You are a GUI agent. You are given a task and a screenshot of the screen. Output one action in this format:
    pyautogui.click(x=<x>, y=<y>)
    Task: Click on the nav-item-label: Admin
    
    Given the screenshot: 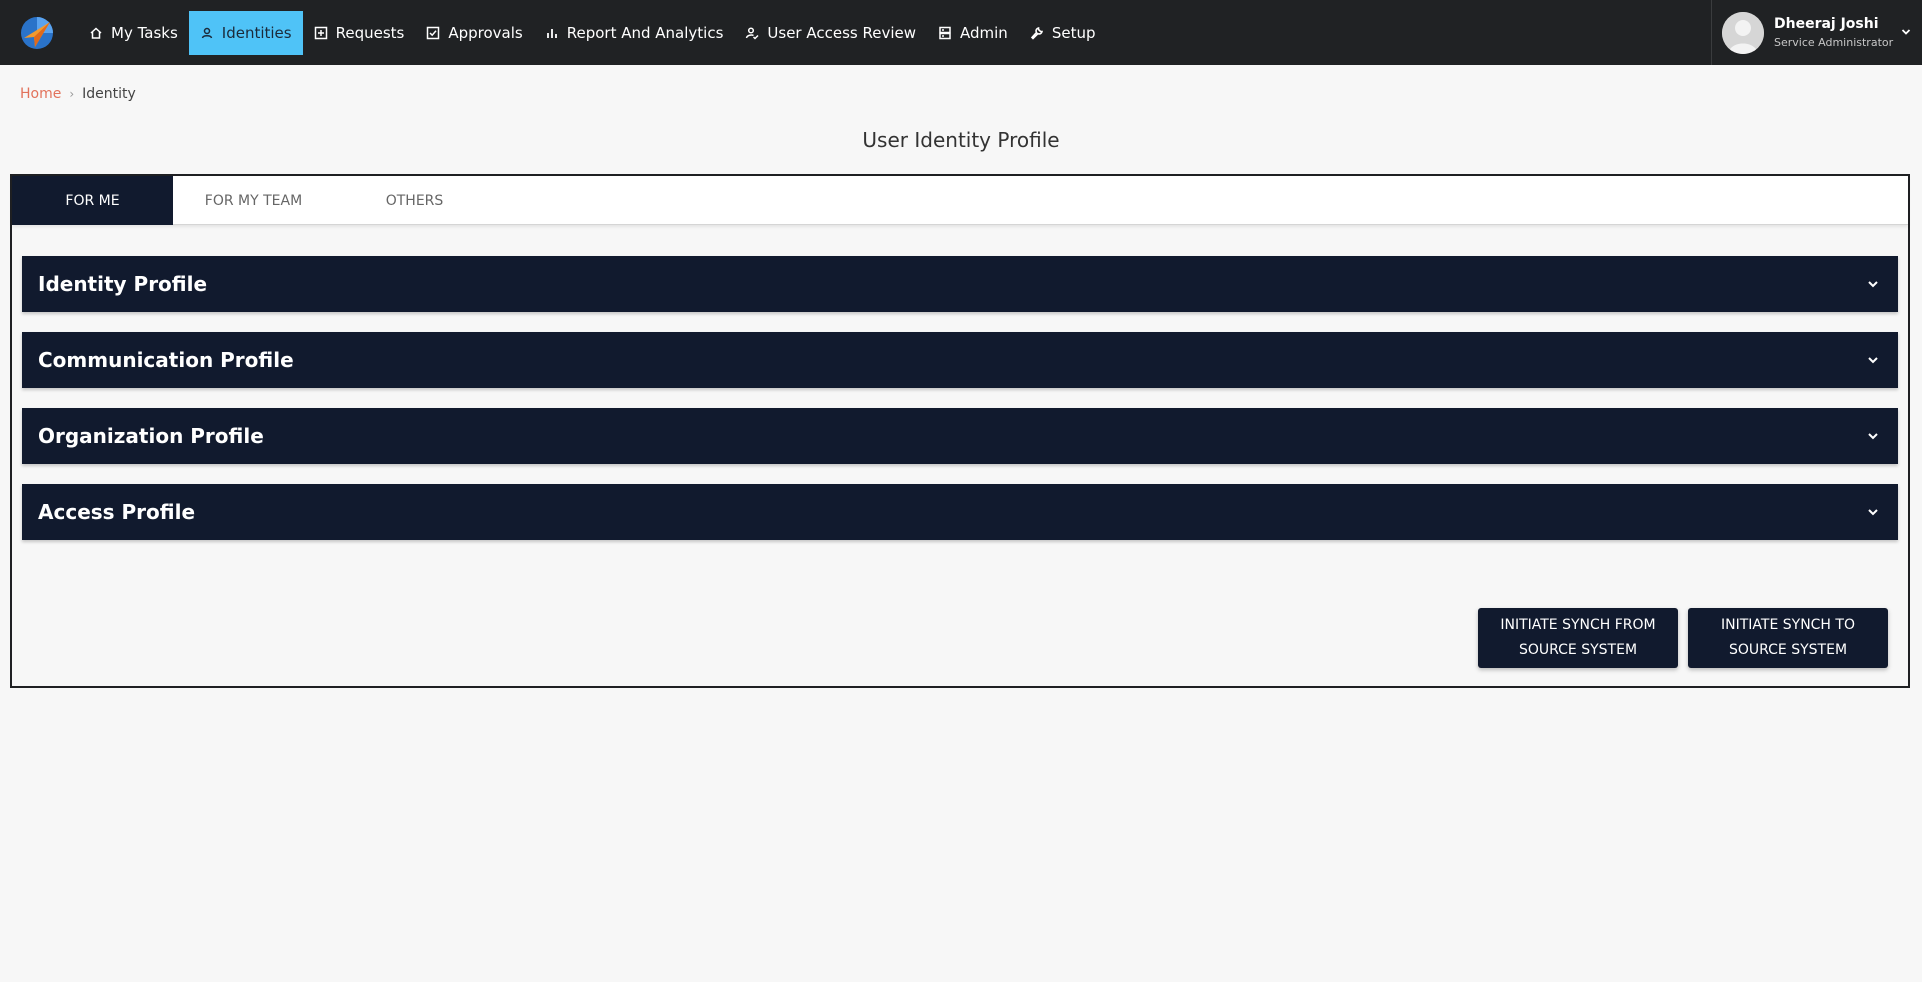 What is the action you would take?
    pyautogui.click(x=984, y=33)
    